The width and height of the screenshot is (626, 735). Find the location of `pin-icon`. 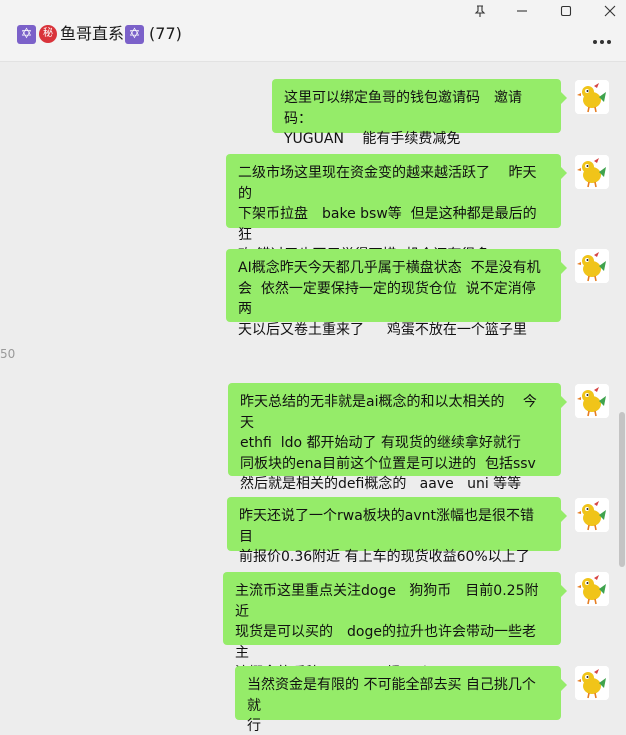

pin-icon is located at coordinates (480, 10).